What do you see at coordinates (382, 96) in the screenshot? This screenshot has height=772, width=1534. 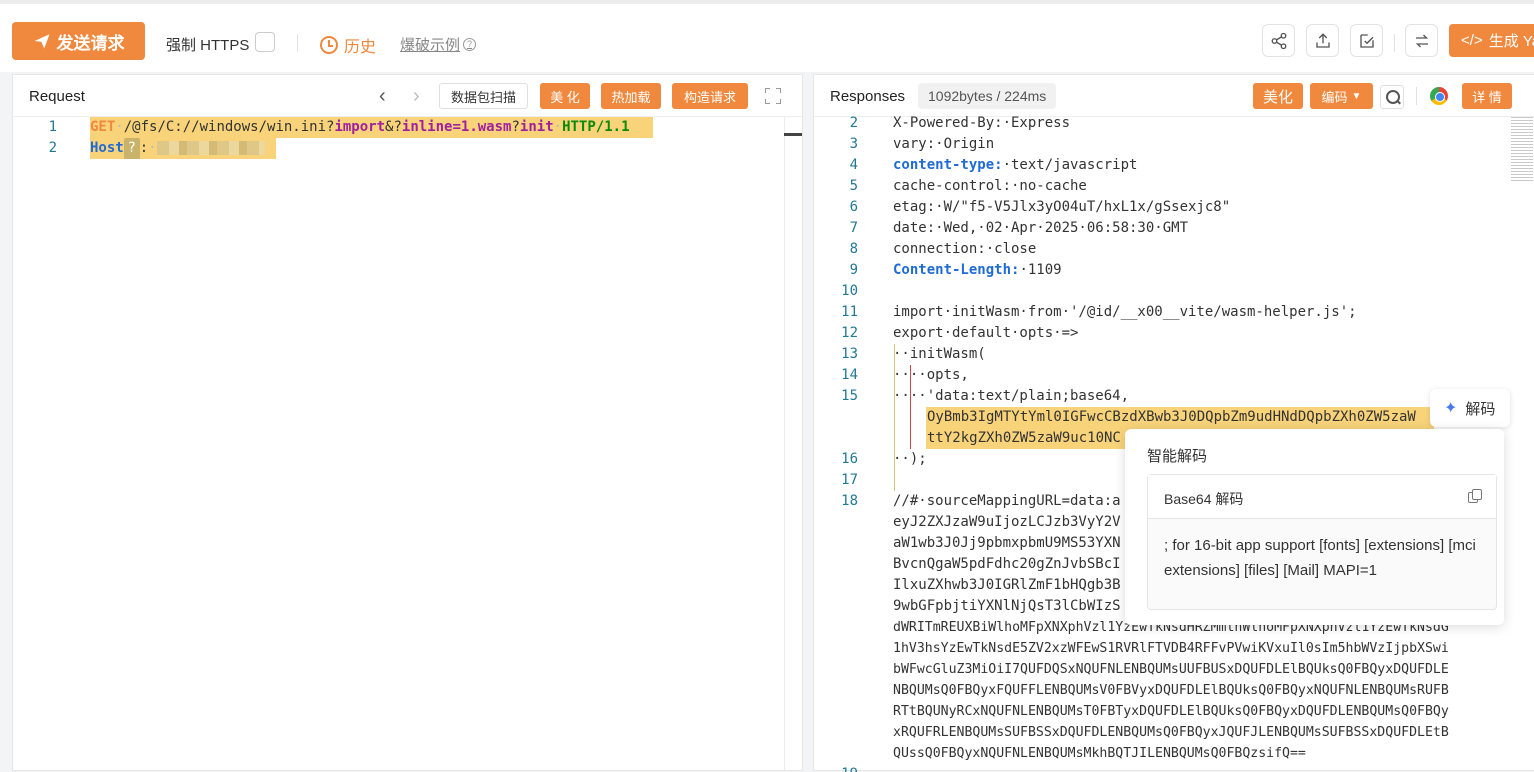 I see `chevron-left-icon: ‹` at bounding box center [382, 96].